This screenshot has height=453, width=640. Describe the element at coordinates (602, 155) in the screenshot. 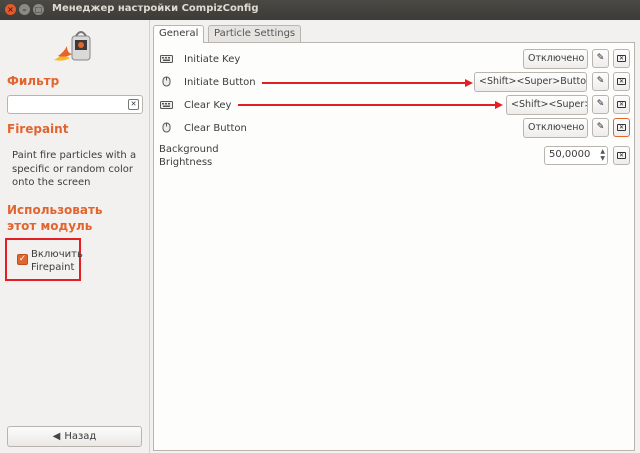

I see `spin-arrows-icon: ▲ ▼` at that location.